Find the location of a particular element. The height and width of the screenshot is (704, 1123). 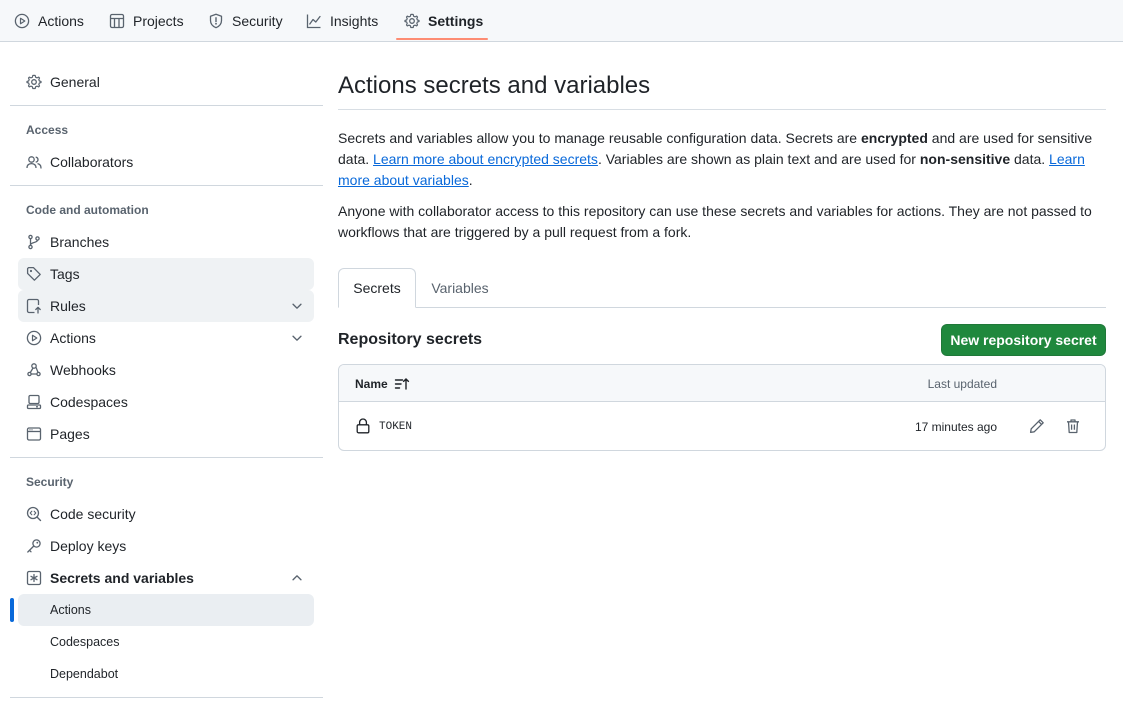

sidebar-heading-security: Security is located at coordinates (50, 482).